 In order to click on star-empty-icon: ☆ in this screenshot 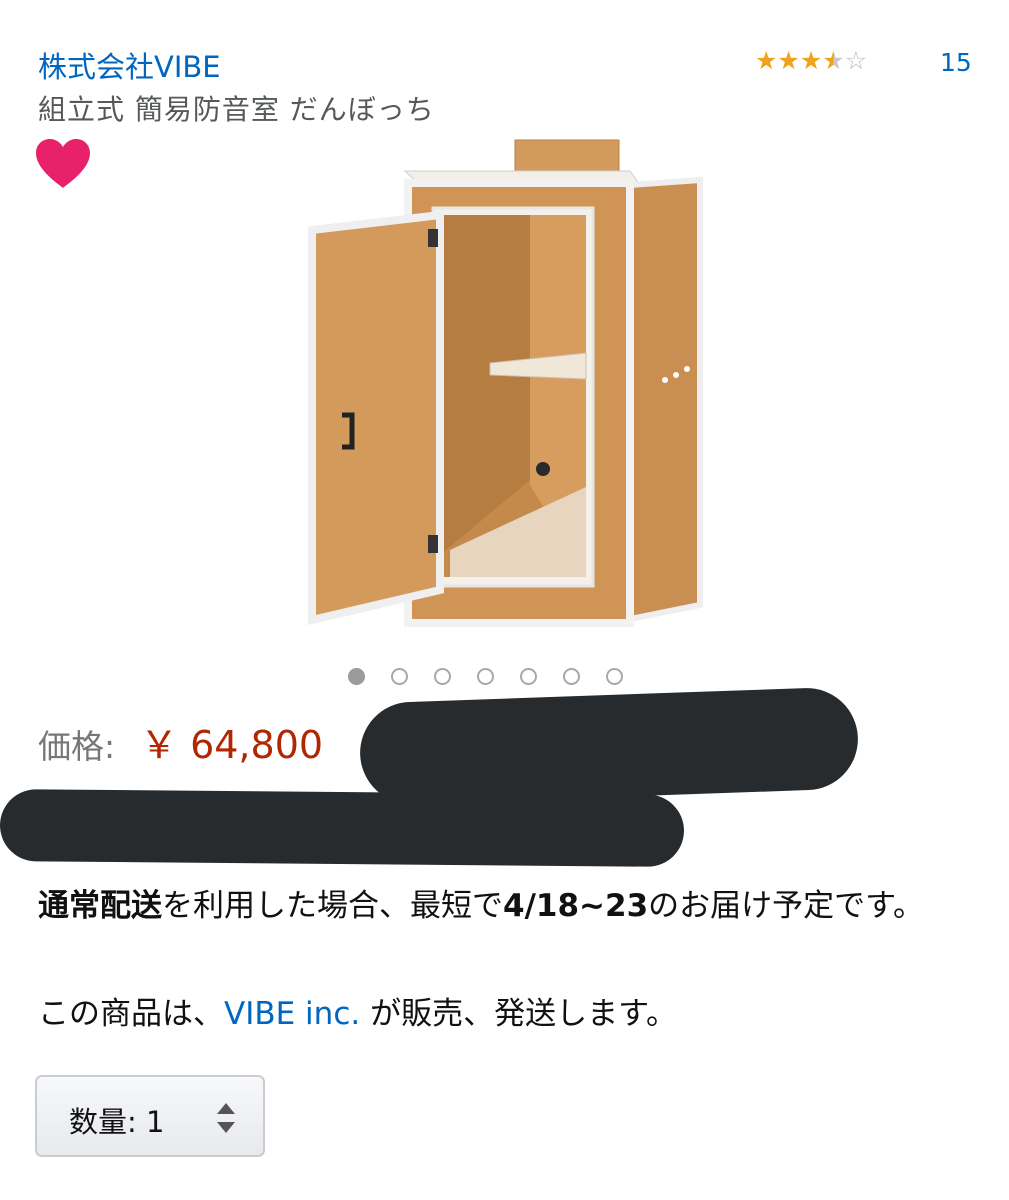, I will do `click(856, 60)`.